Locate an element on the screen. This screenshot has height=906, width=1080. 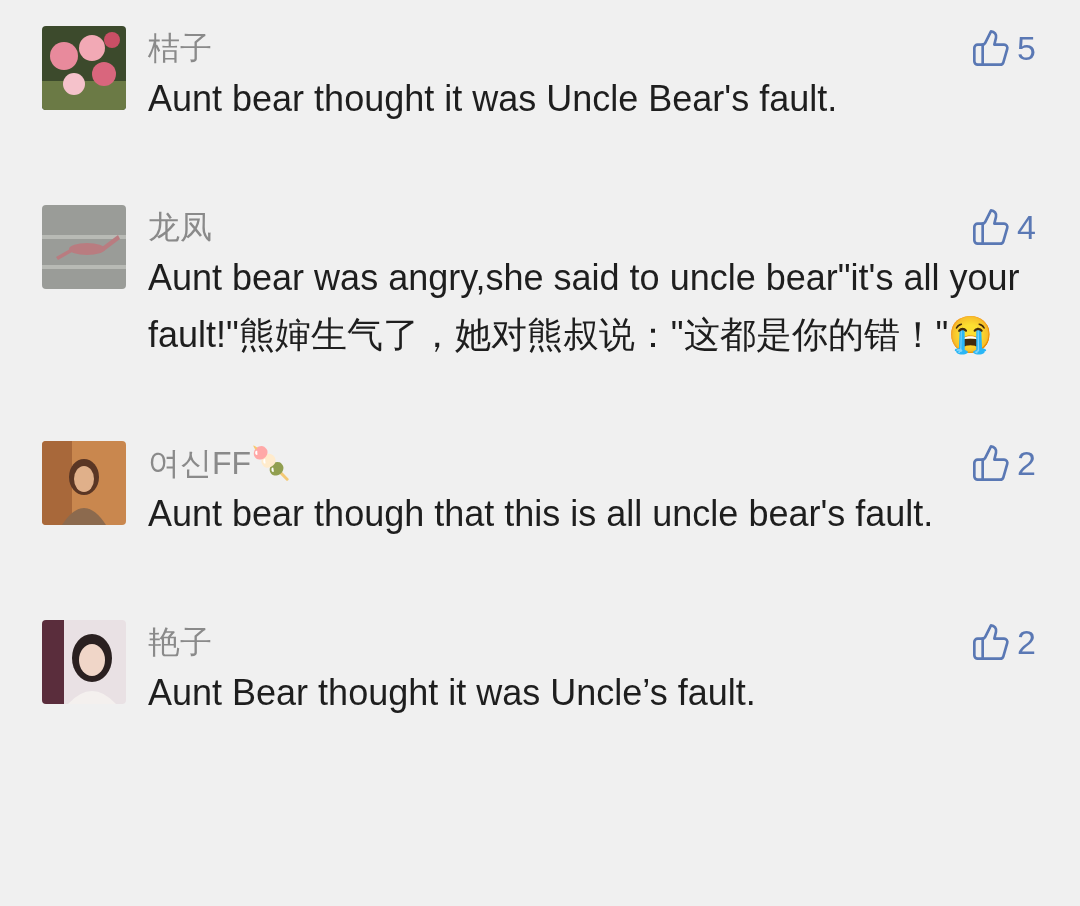
comment-text: Aunt bear was angry,she said to uncle bear"it's all your fault!"熊婶生气了，她对熊叔说："这都是你的错！"😭 is located at coordinates (584, 306).